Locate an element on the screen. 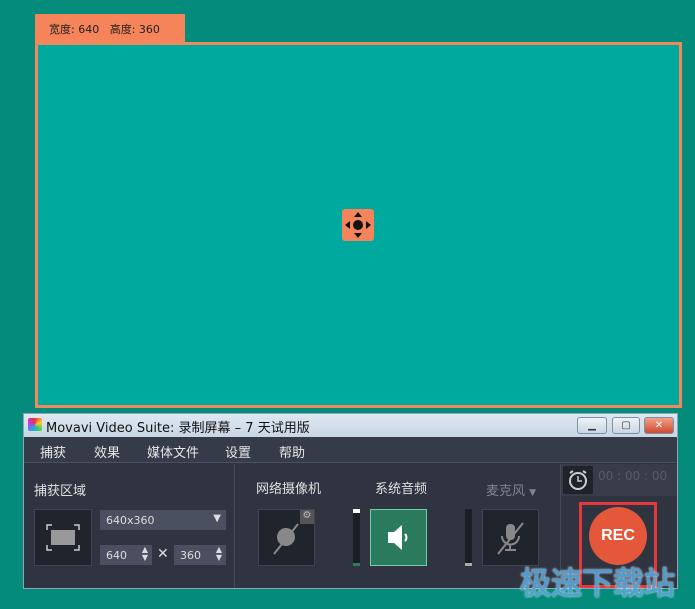 This screenshot has width=695, height=609. height-input: 360 ▲ ▼ is located at coordinates (200, 555).